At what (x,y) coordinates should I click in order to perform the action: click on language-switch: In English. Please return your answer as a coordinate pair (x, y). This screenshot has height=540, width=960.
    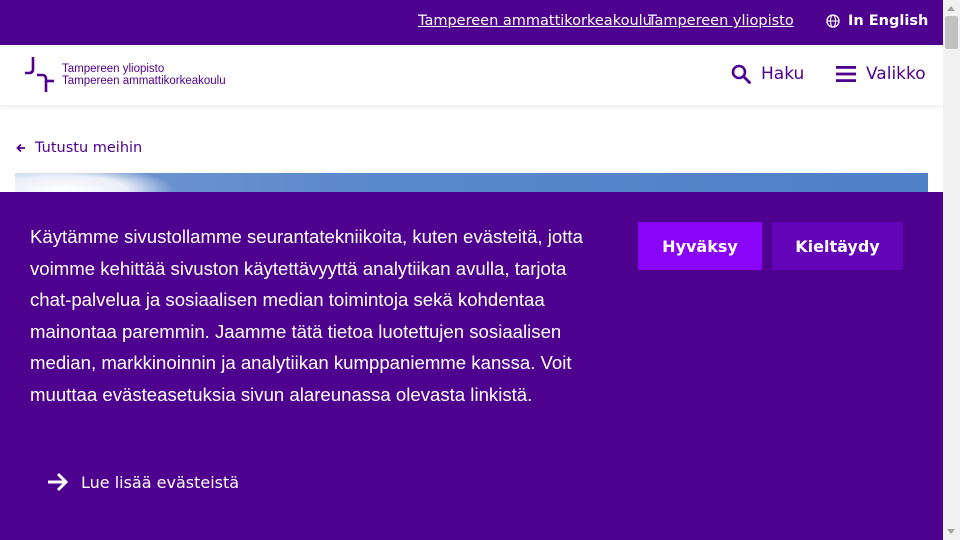
    Looking at the image, I should click on (877, 21).